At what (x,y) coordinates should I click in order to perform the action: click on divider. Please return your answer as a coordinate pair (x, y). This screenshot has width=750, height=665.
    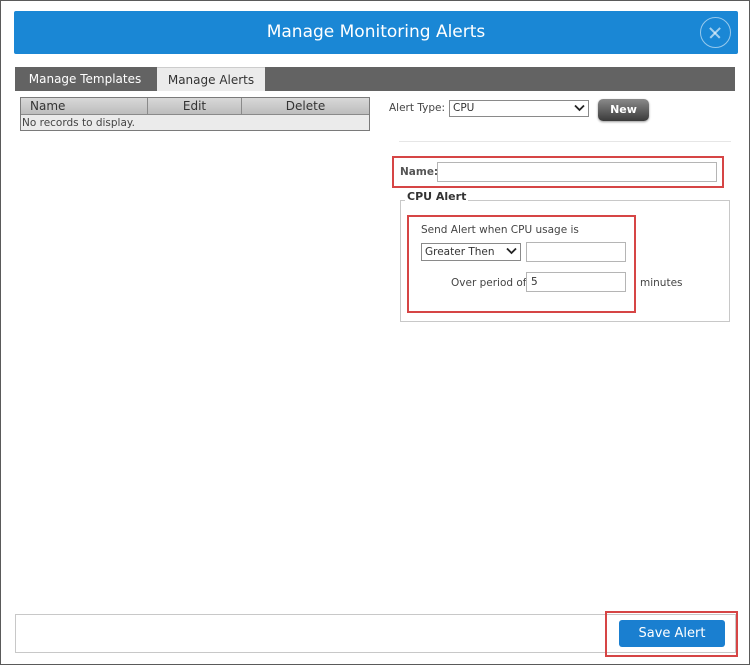
    Looking at the image, I should click on (565, 141).